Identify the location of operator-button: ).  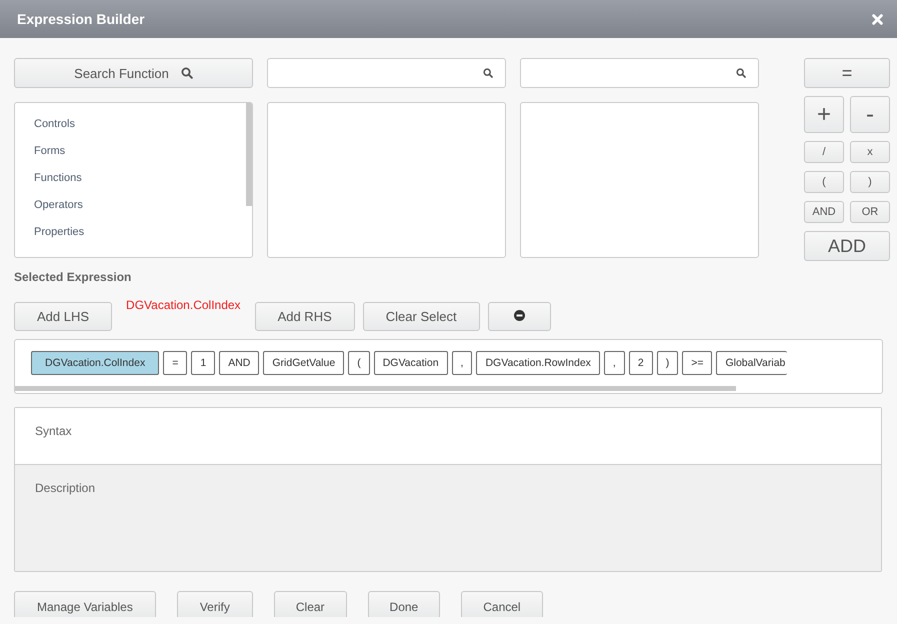
(870, 182).